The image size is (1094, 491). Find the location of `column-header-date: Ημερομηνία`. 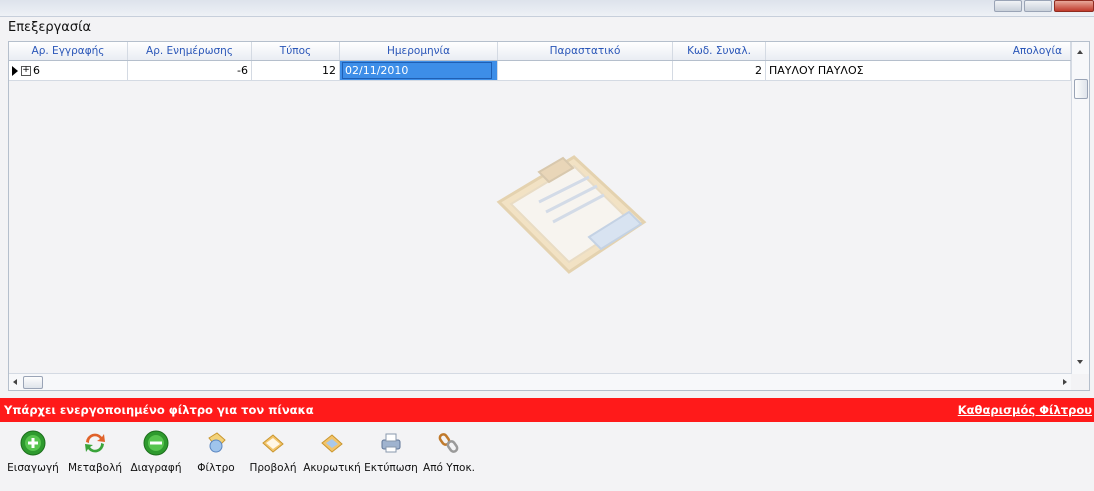

column-header-date: Ημερομηνία is located at coordinates (419, 51).